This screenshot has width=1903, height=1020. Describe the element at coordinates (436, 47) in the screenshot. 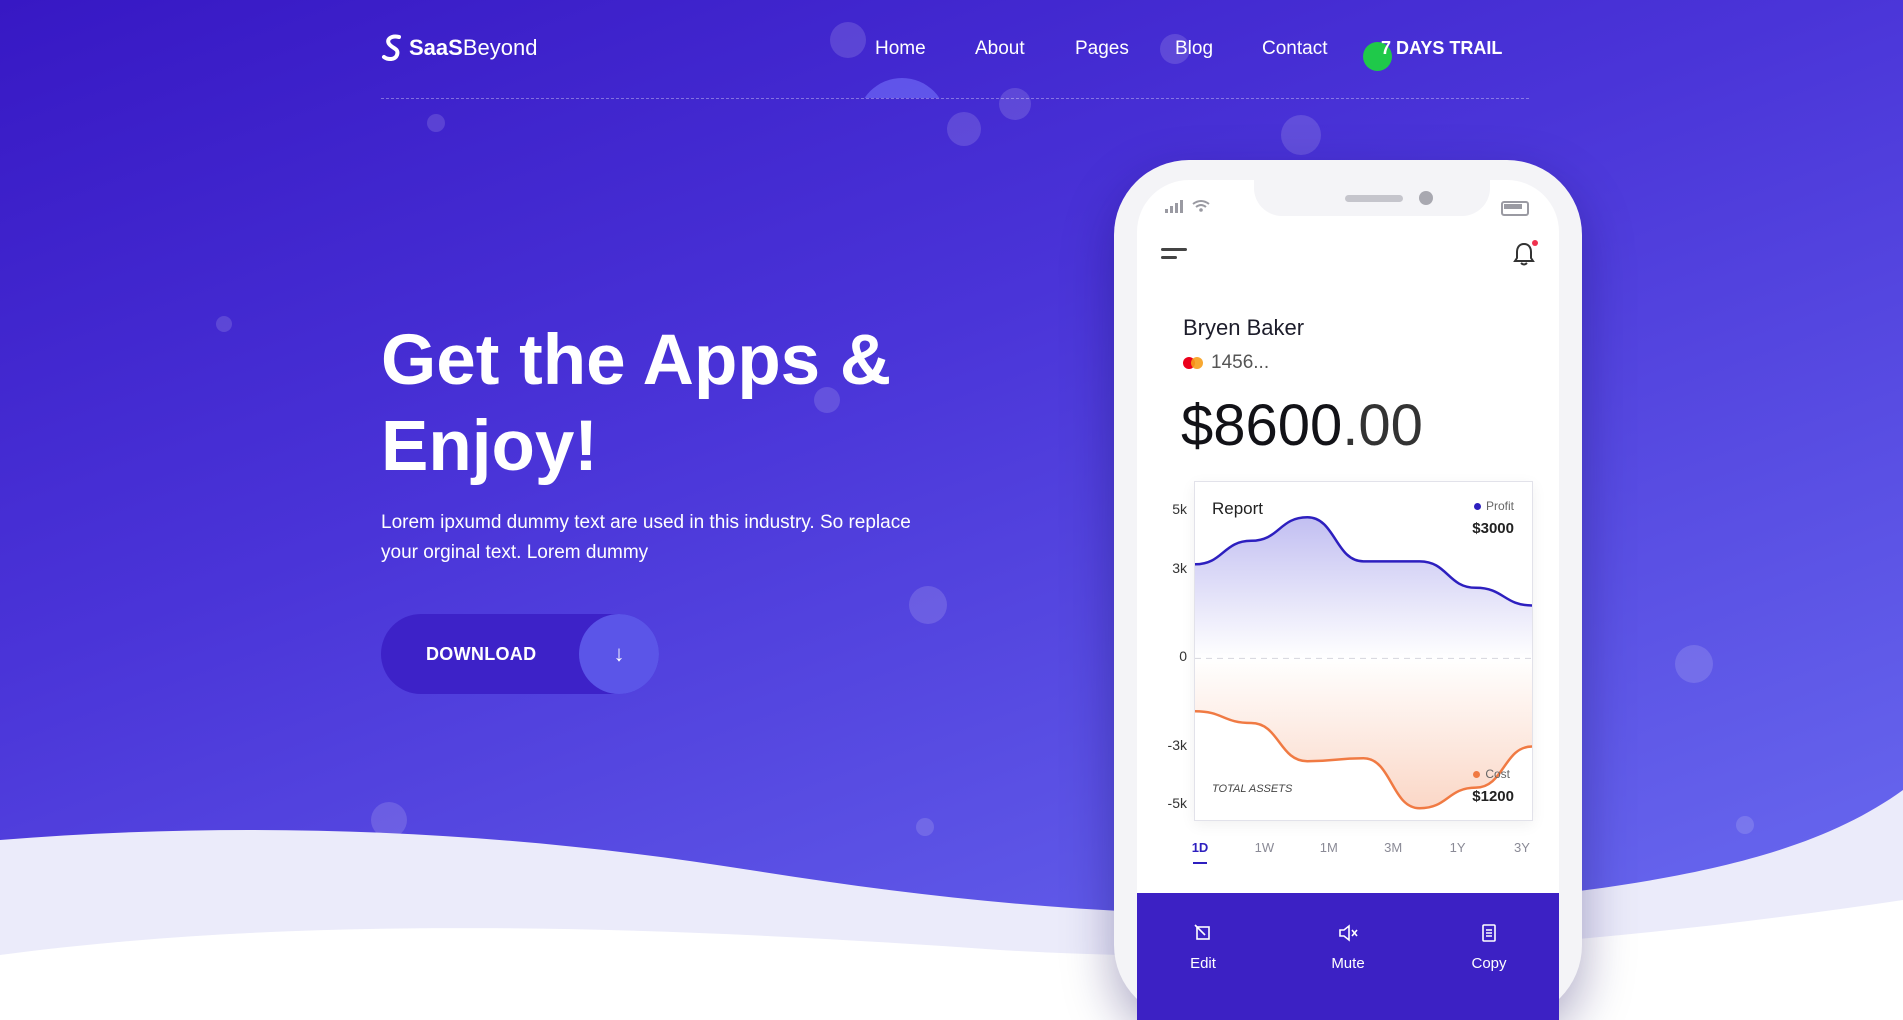

I see `brand-name-bold: SaaS` at that location.